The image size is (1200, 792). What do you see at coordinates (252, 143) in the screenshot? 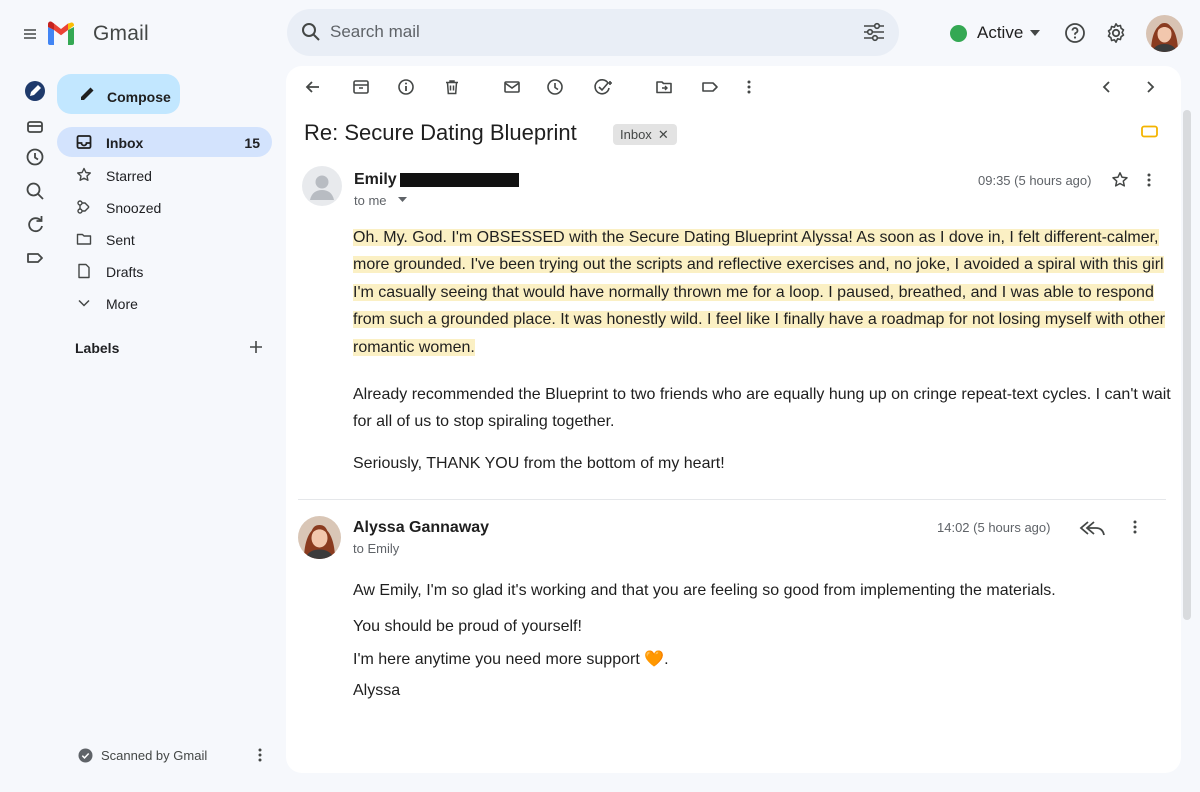
I see `unread-count: 15` at bounding box center [252, 143].